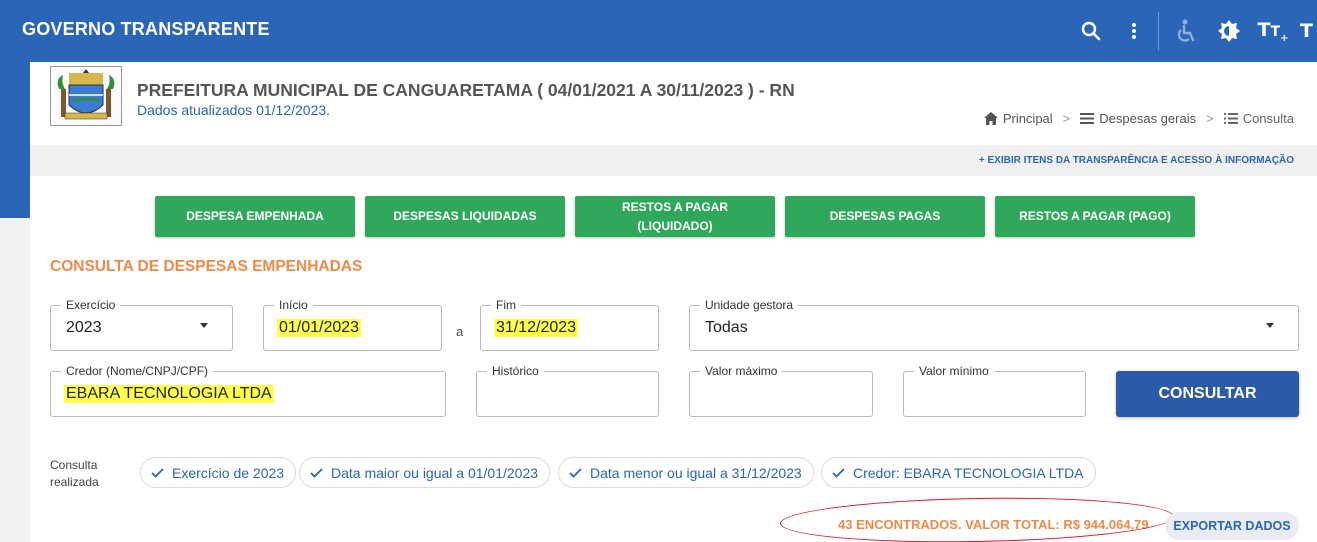  I want to click on exercicio-label: Exercício, so click(91, 305).